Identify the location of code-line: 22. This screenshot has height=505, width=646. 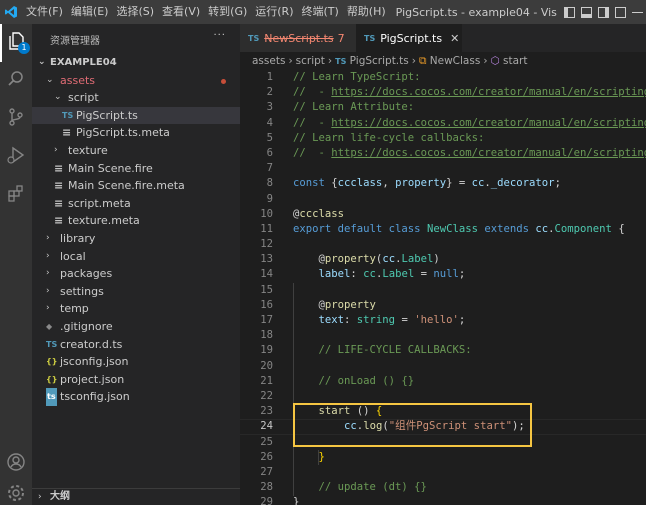
(443, 396).